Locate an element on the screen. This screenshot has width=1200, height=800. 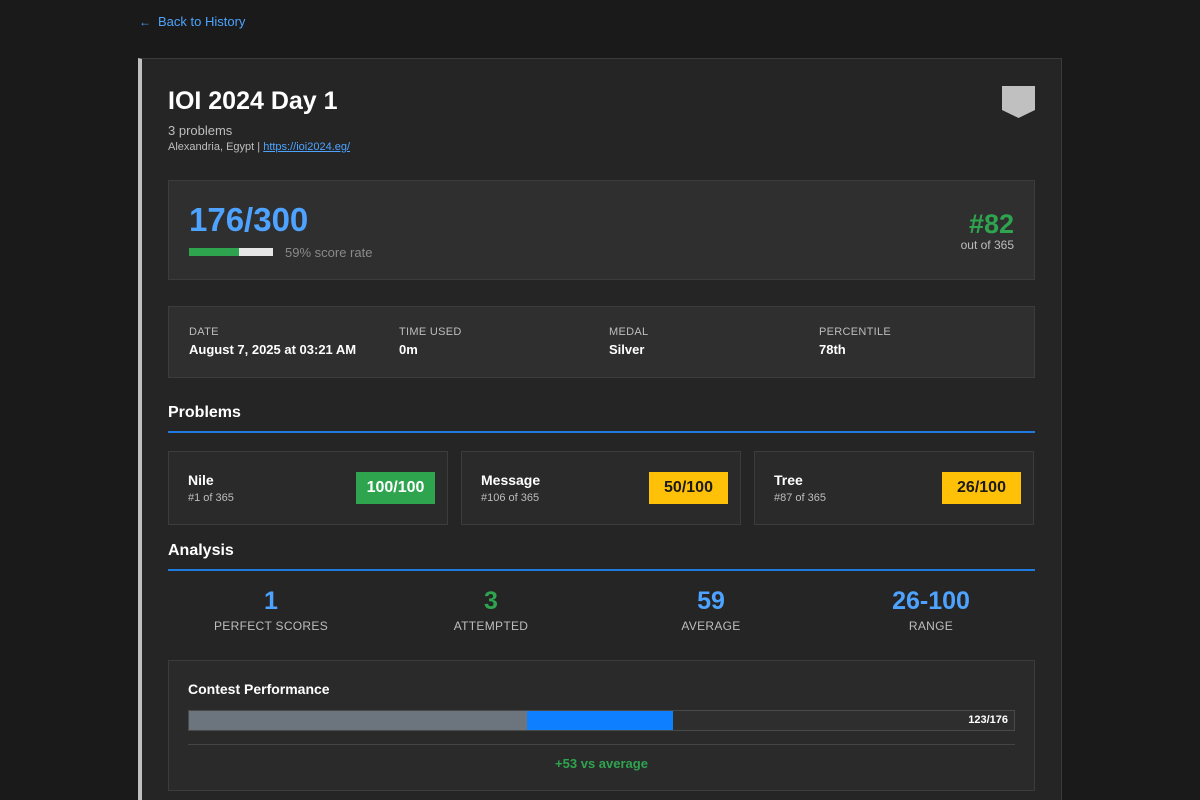
stat-range: 26-100 RANGE is located at coordinates (931, 610).